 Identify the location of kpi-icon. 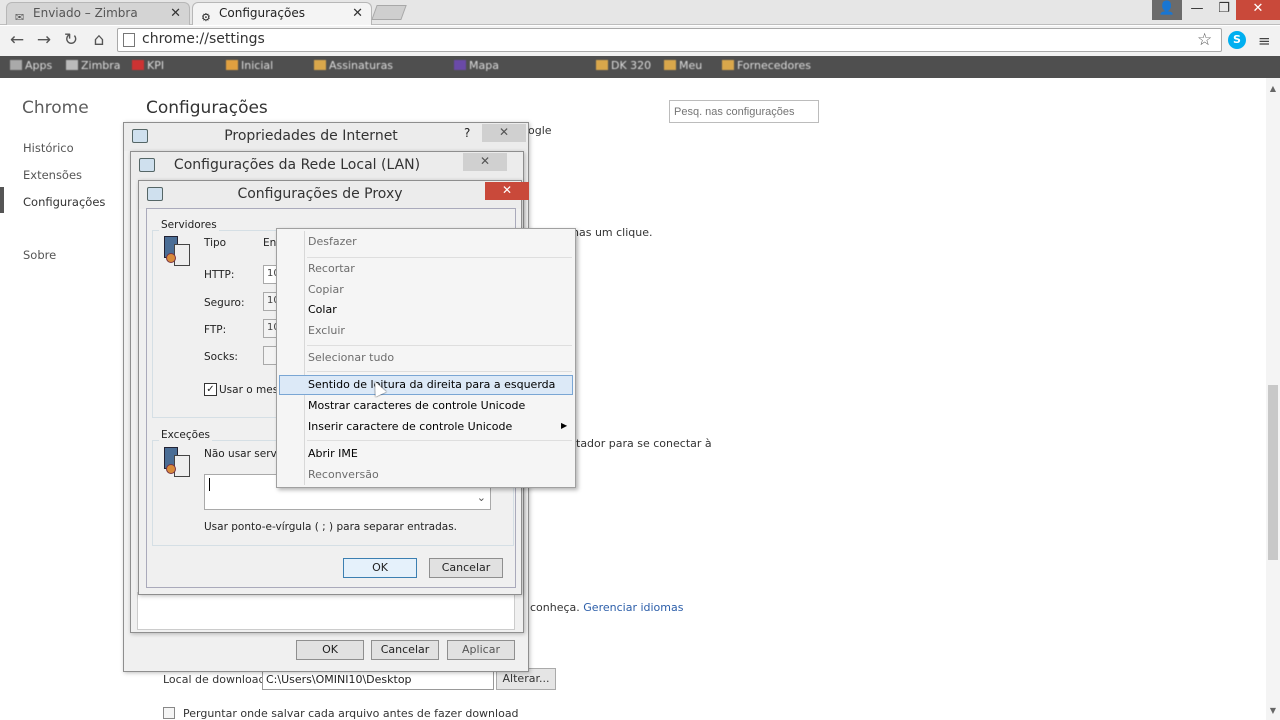
(138, 65).